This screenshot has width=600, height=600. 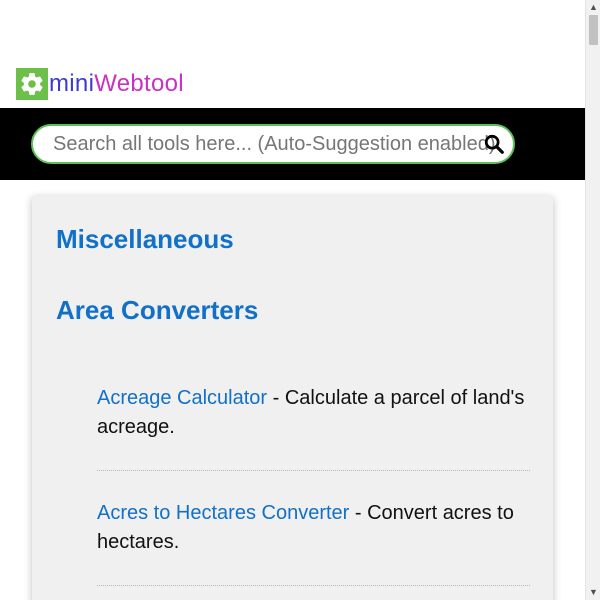 I want to click on site-logo: miniWebtool, so click(x=100, y=84).